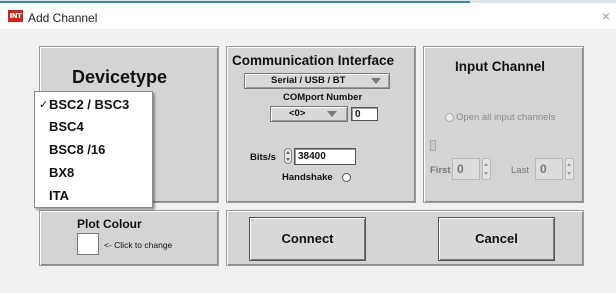 Image resolution: width=616 pixels, height=293 pixels. What do you see at coordinates (109, 224) in the screenshot?
I see `plot-colour-title: Plot Colour` at bounding box center [109, 224].